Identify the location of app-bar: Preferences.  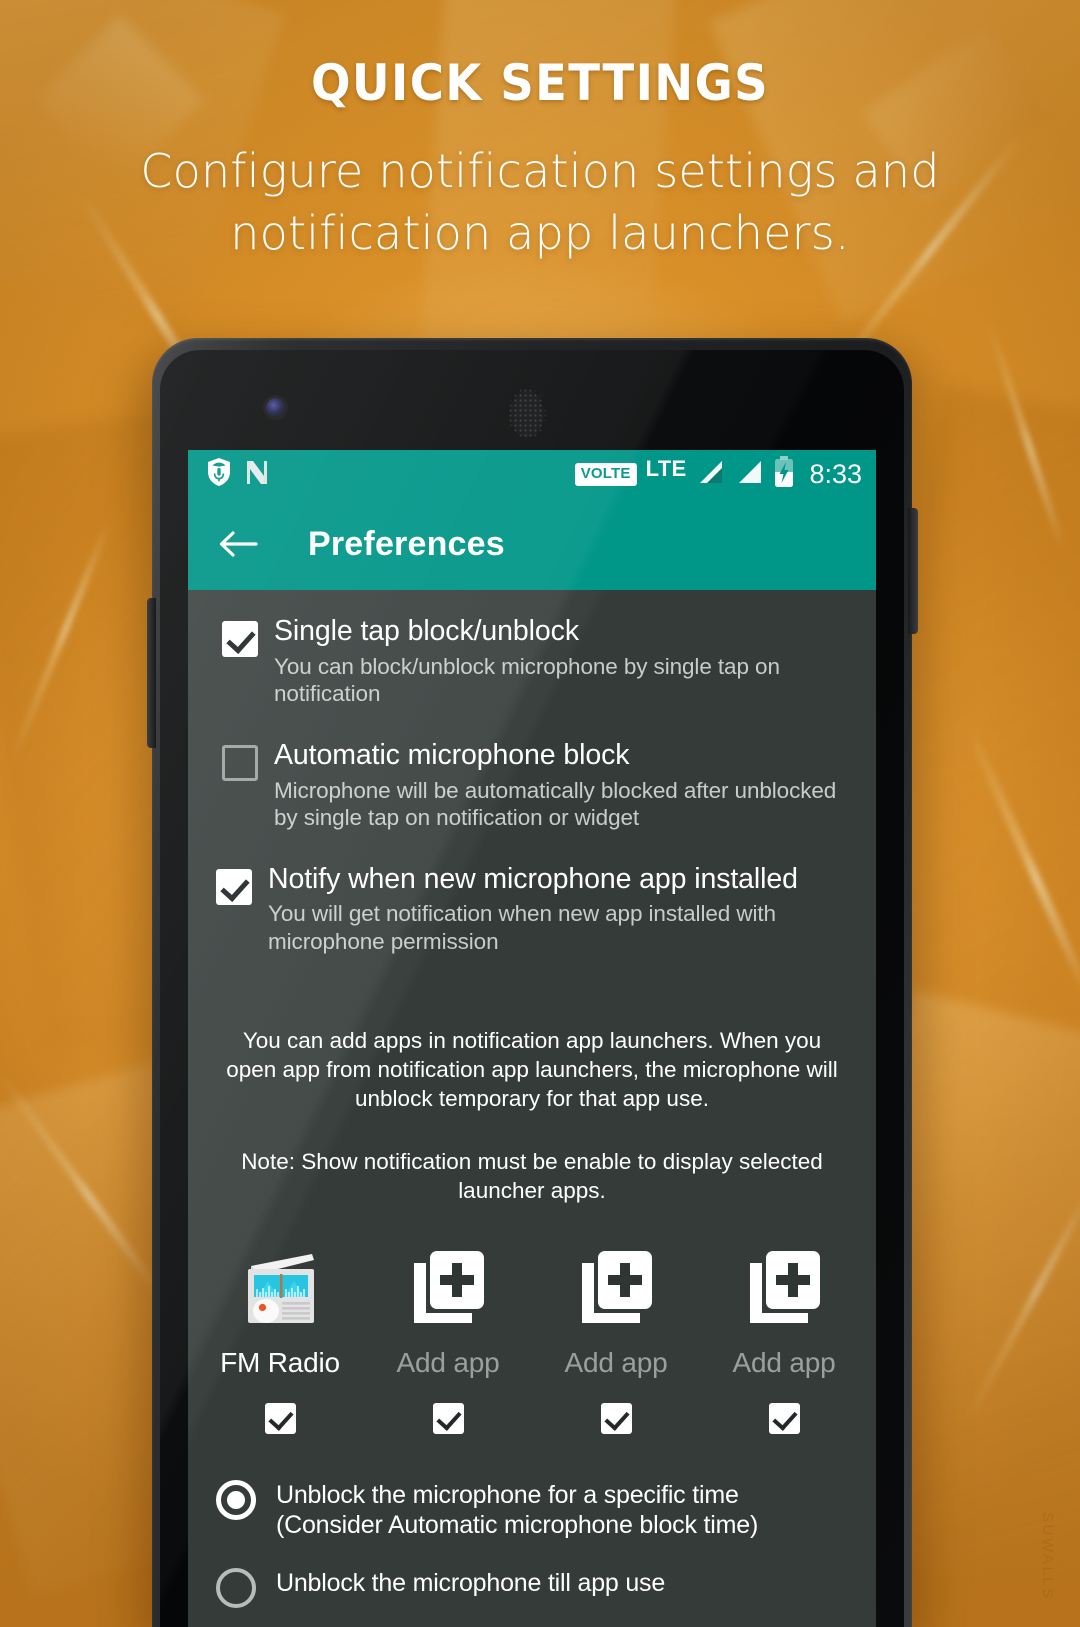
(532, 544).